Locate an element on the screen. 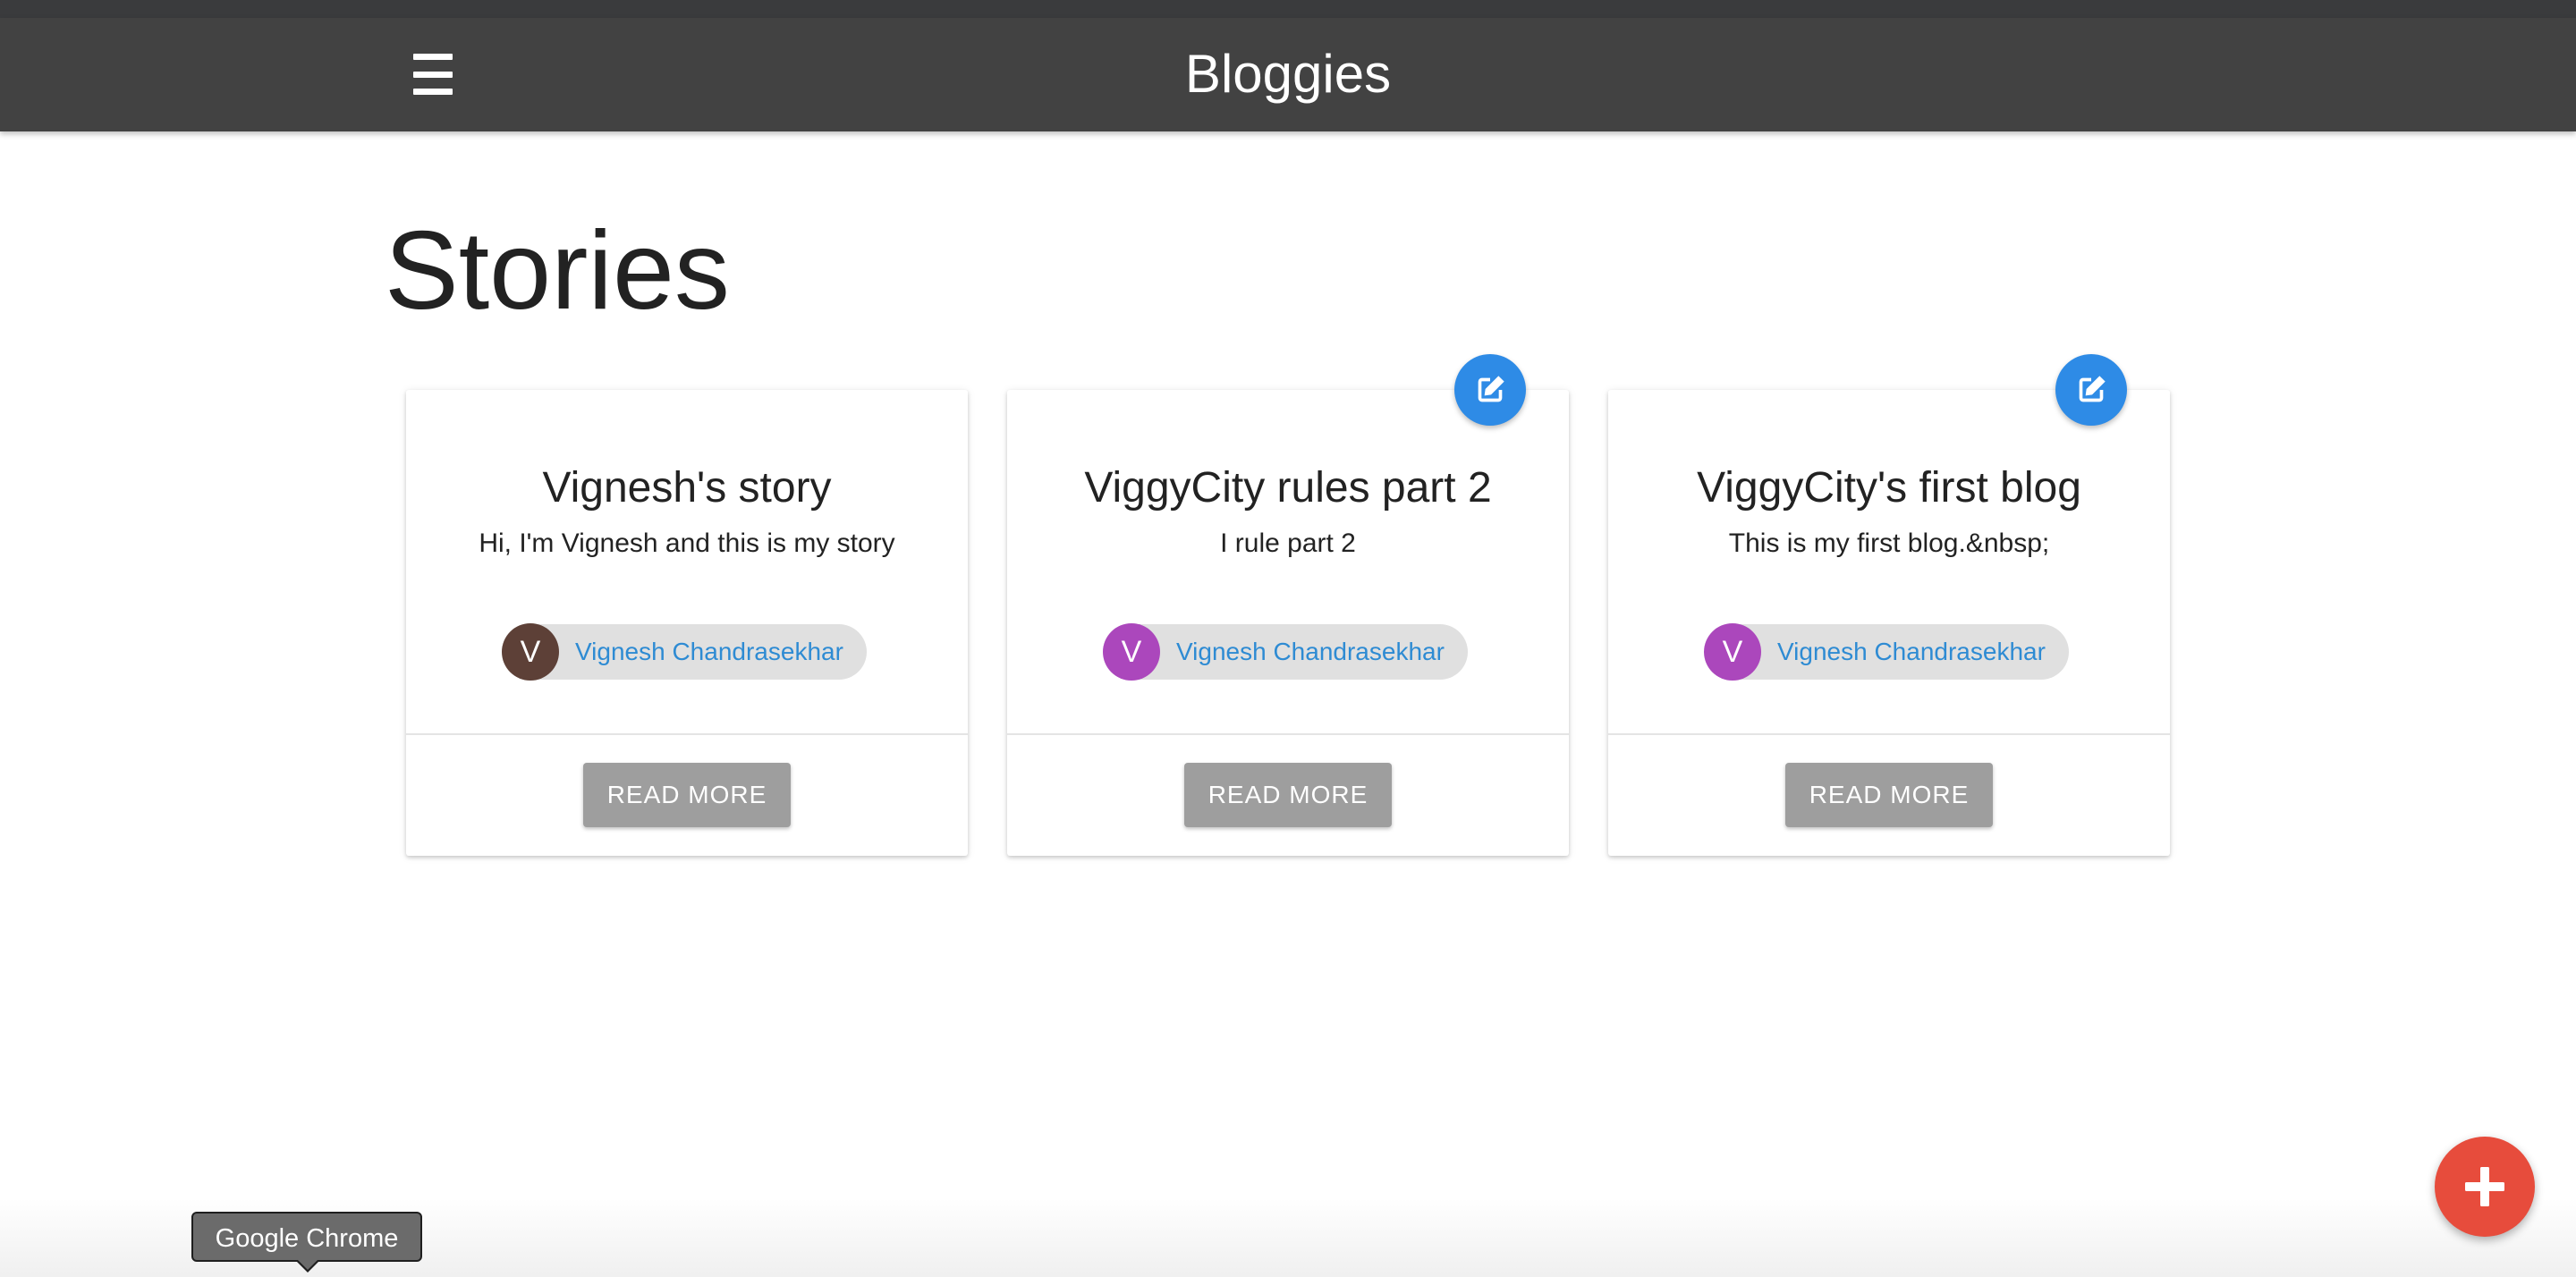 The height and width of the screenshot is (1277, 2576). story-title: Vignesh's story is located at coordinates (687, 488).